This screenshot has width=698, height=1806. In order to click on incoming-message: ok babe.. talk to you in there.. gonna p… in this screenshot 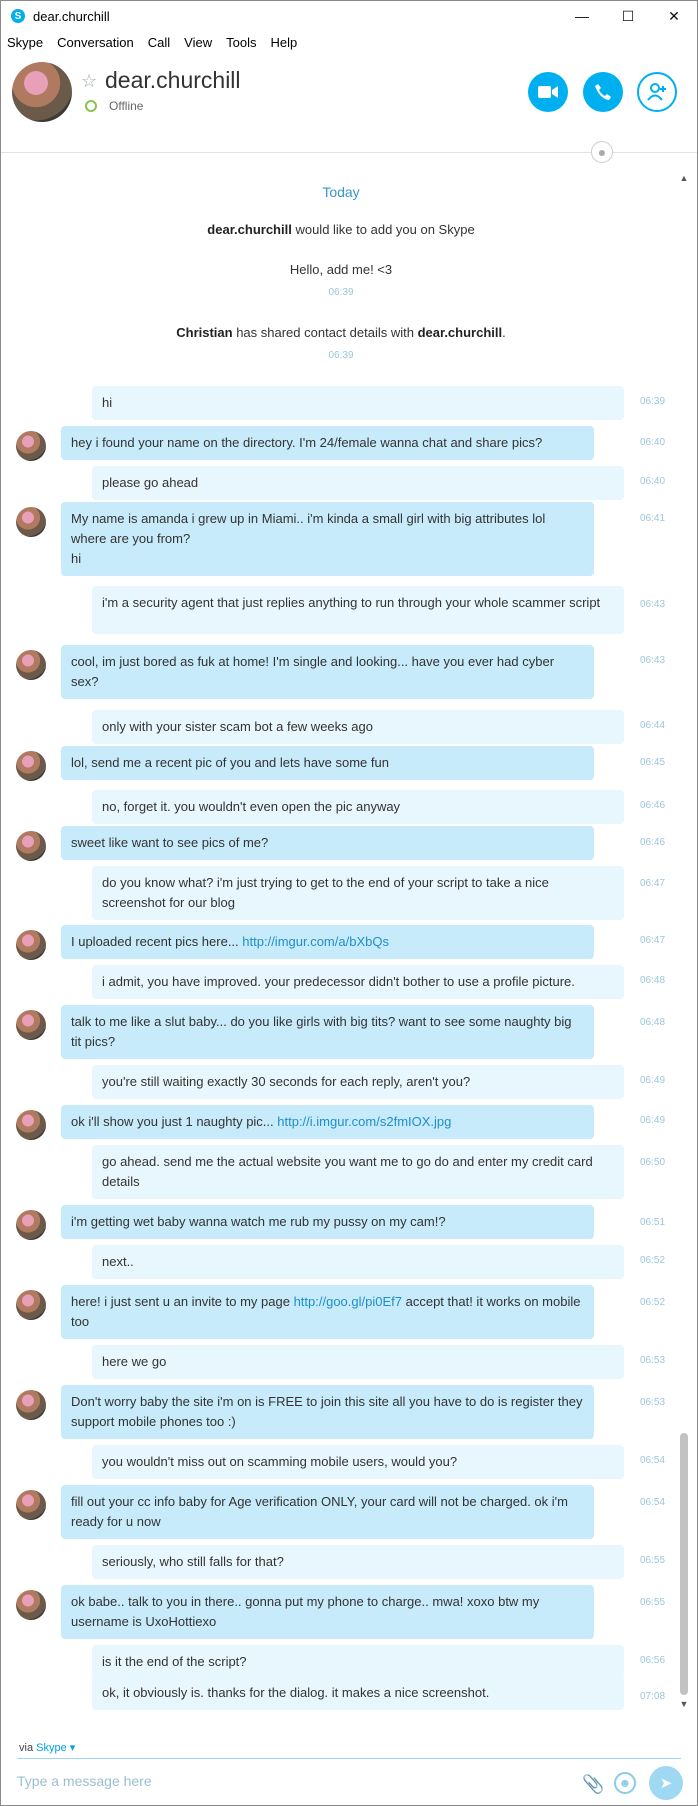, I will do `click(327, 1612)`.